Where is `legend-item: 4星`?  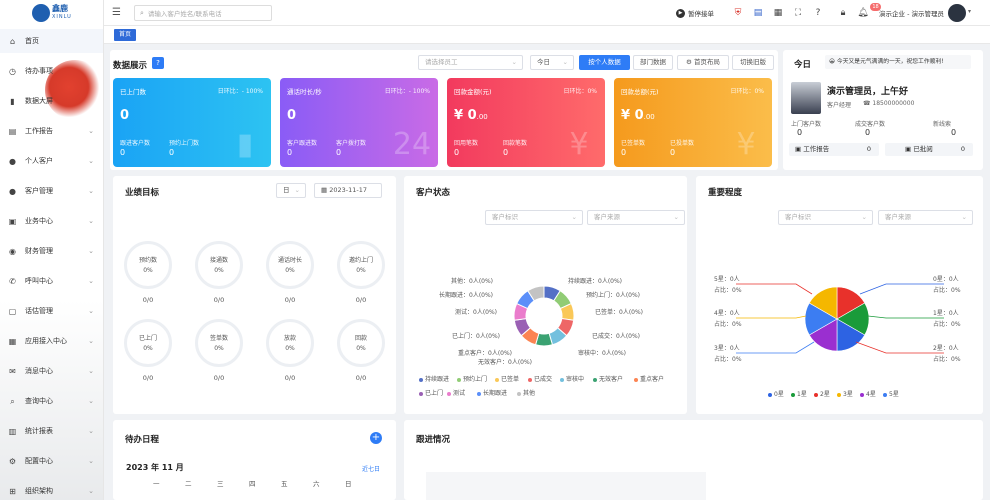 legend-item: 4星 is located at coordinates (868, 393).